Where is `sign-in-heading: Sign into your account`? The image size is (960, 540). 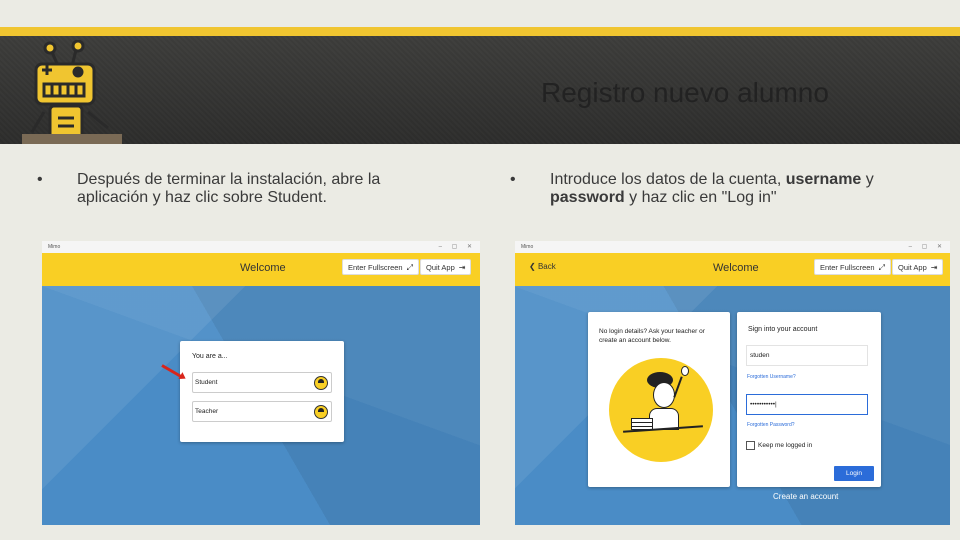
sign-in-heading: Sign into your account is located at coordinates (783, 329).